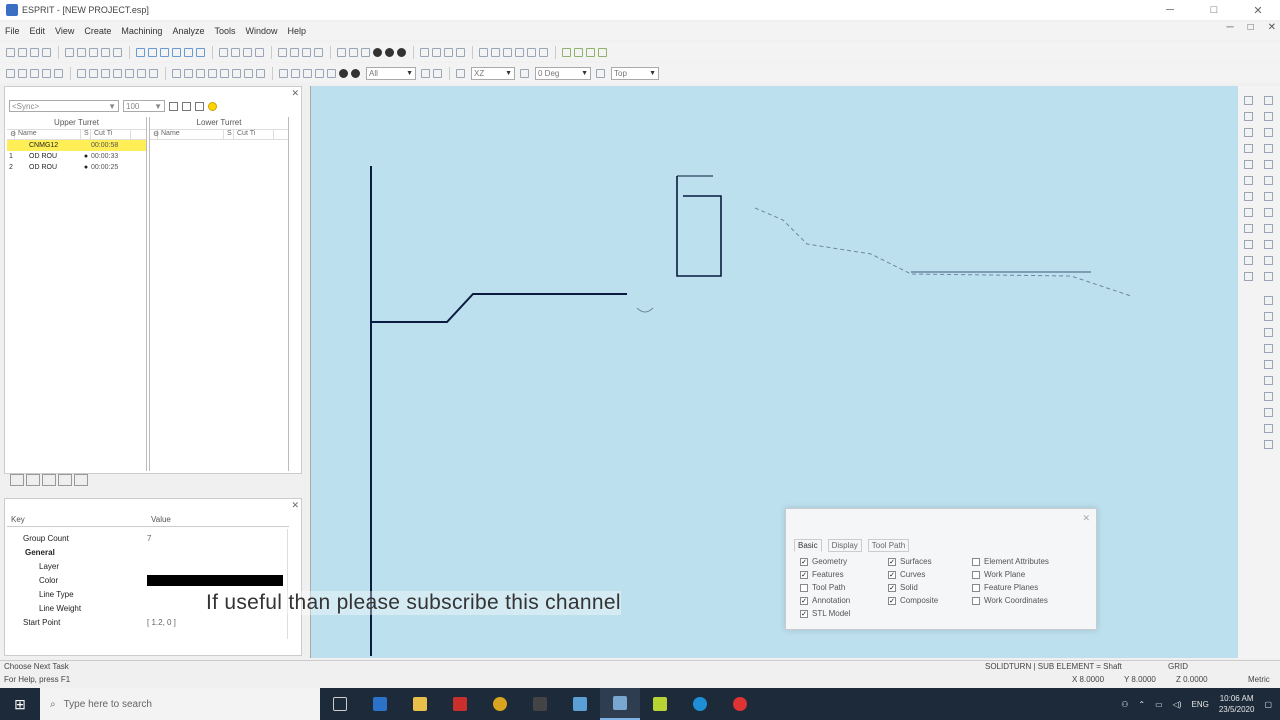  What do you see at coordinates (282, 52) in the screenshot?
I see `select-icon` at bounding box center [282, 52].